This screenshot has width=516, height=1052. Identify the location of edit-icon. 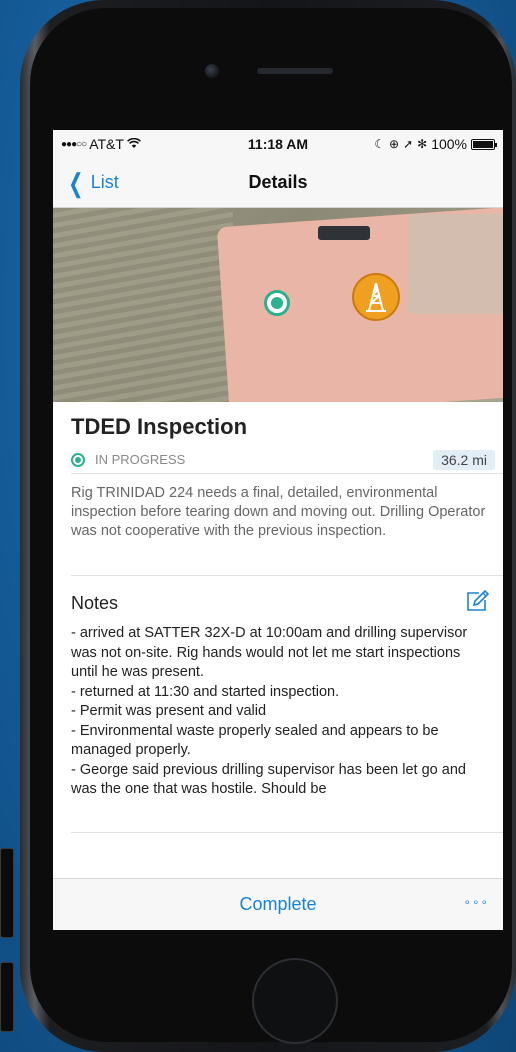
(478, 603).